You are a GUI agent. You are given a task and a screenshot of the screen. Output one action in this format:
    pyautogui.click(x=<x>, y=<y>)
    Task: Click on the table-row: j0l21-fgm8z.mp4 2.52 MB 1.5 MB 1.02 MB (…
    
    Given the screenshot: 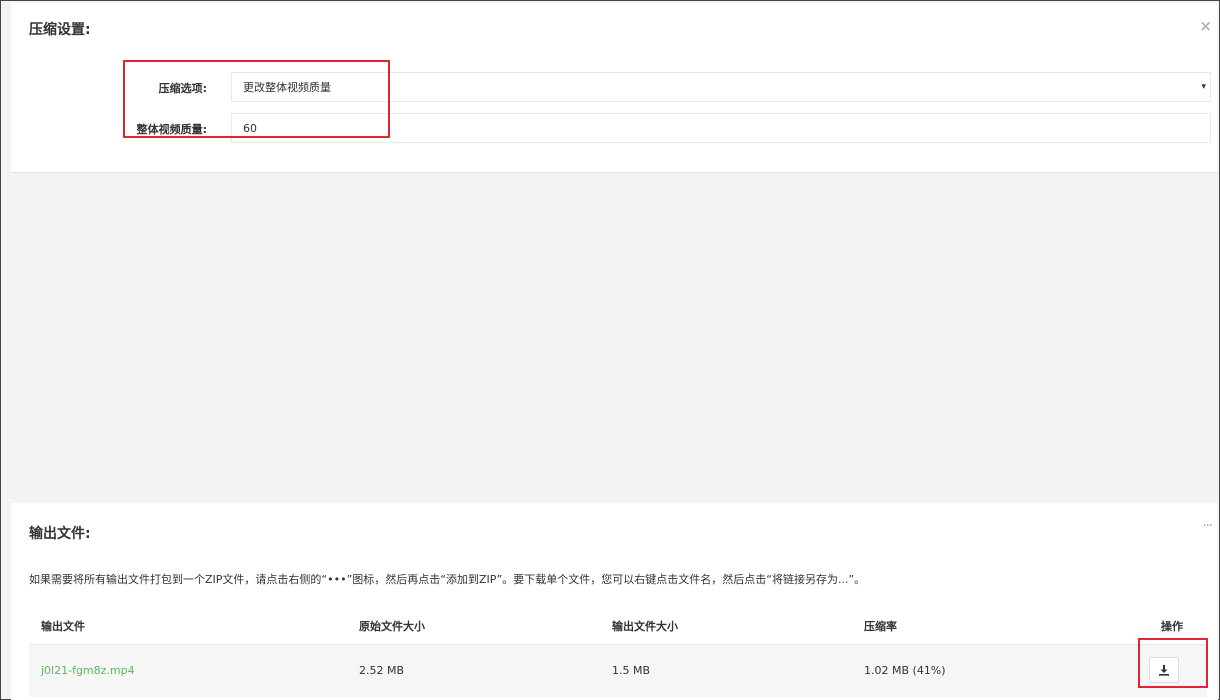 What is the action you would take?
    pyautogui.click(x=618, y=671)
    